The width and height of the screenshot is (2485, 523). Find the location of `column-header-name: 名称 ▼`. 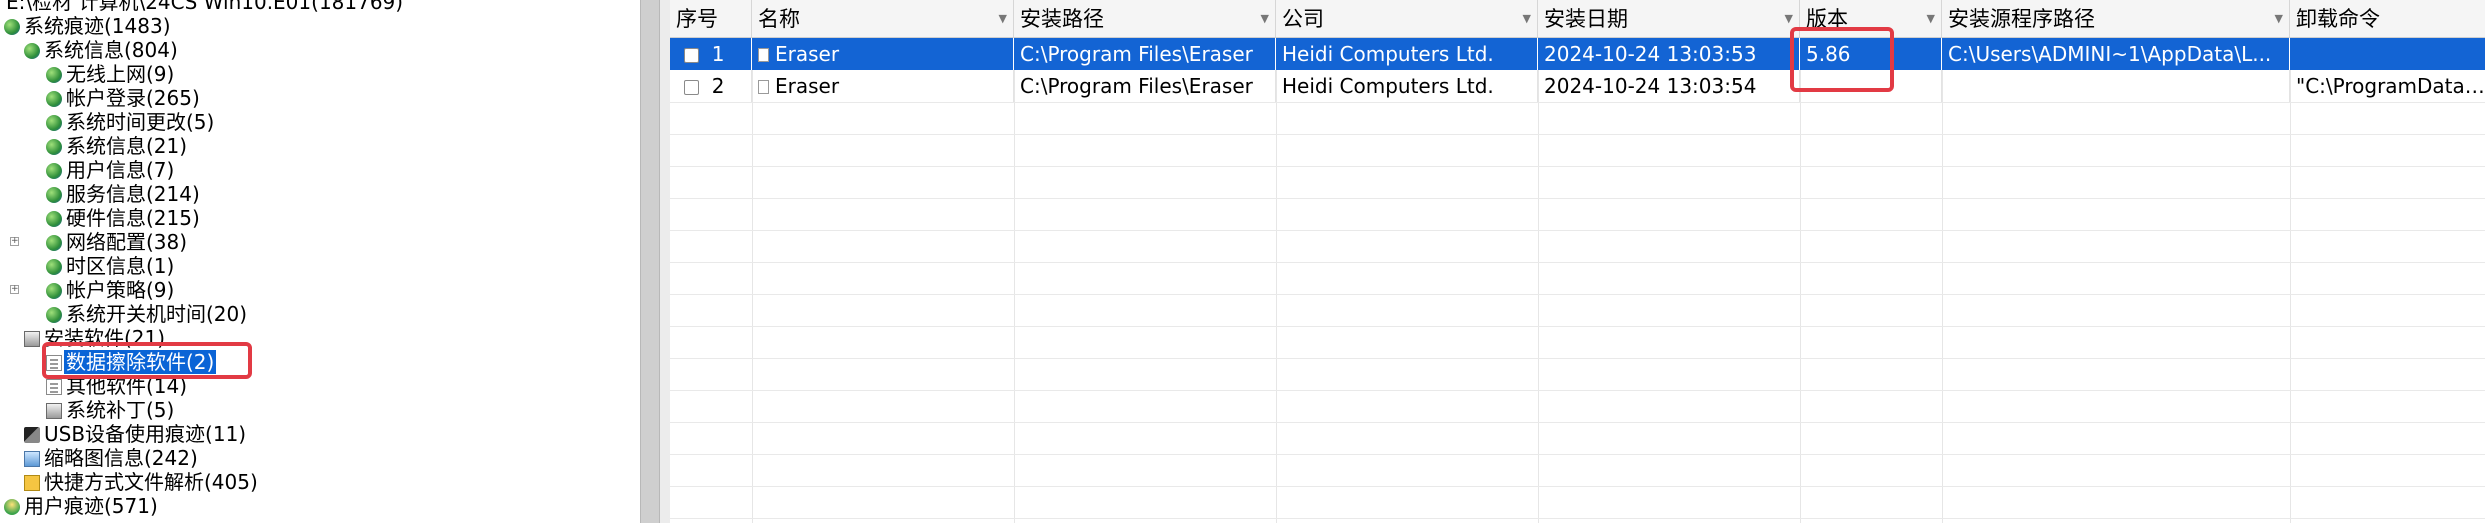

column-header-name: 名称 ▼ is located at coordinates (883, 19).